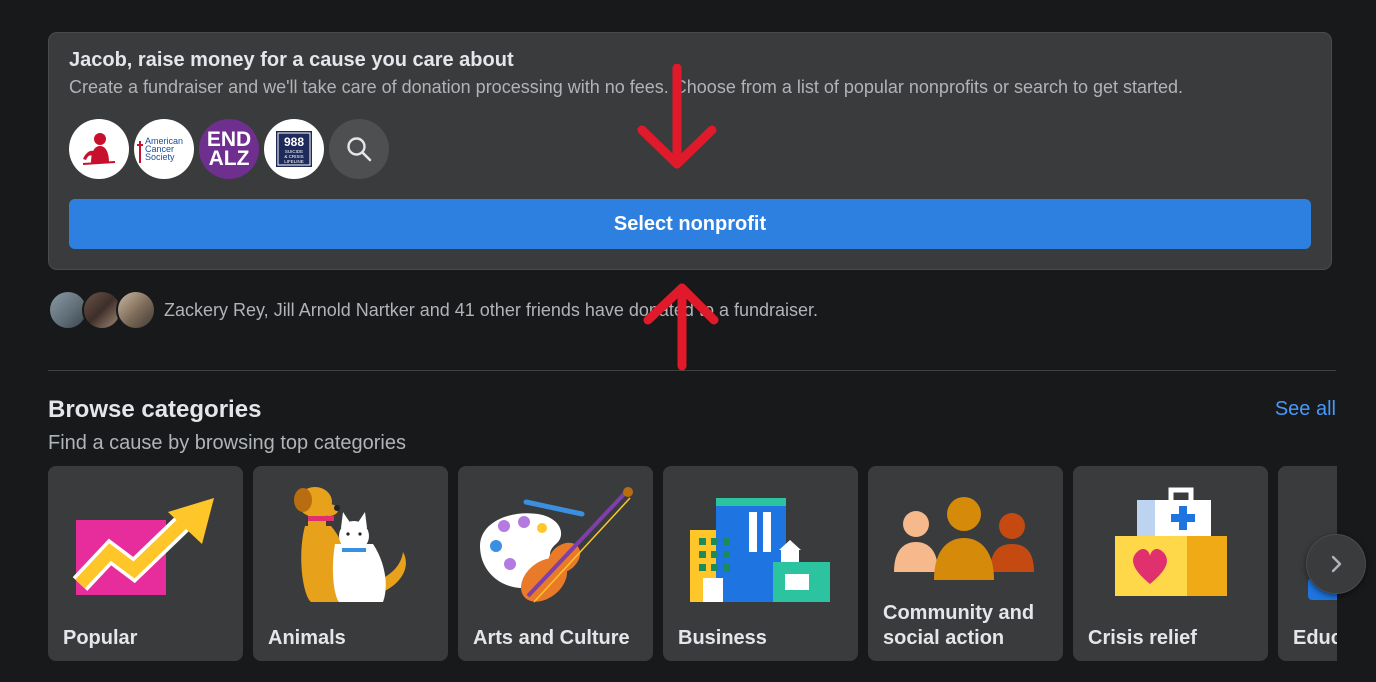 The width and height of the screenshot is (1376, 682). What do you see at coordinates (965, 563) in the screenshot?
I see `category-card-community-and-social-action: Community and social action` at bounding box center [965, 563].